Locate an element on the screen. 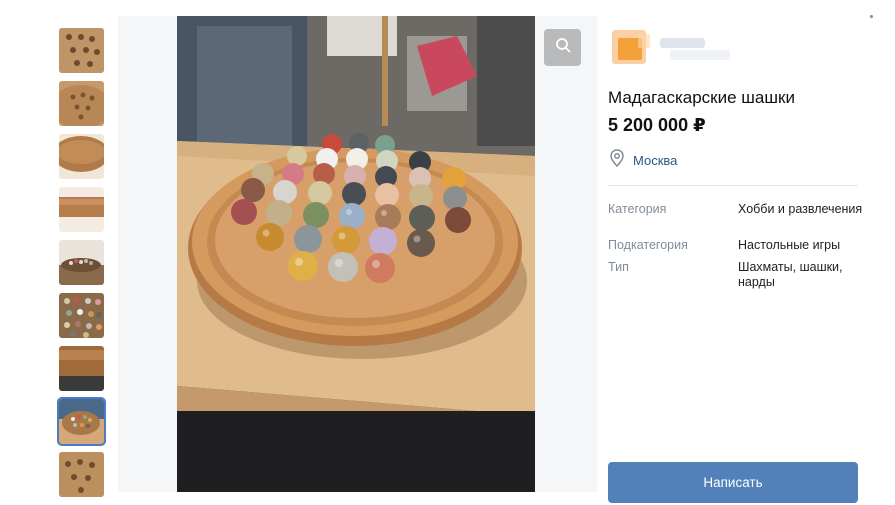  listing-title: Мадагаскарские шашки is located at coordinates (701, 97).